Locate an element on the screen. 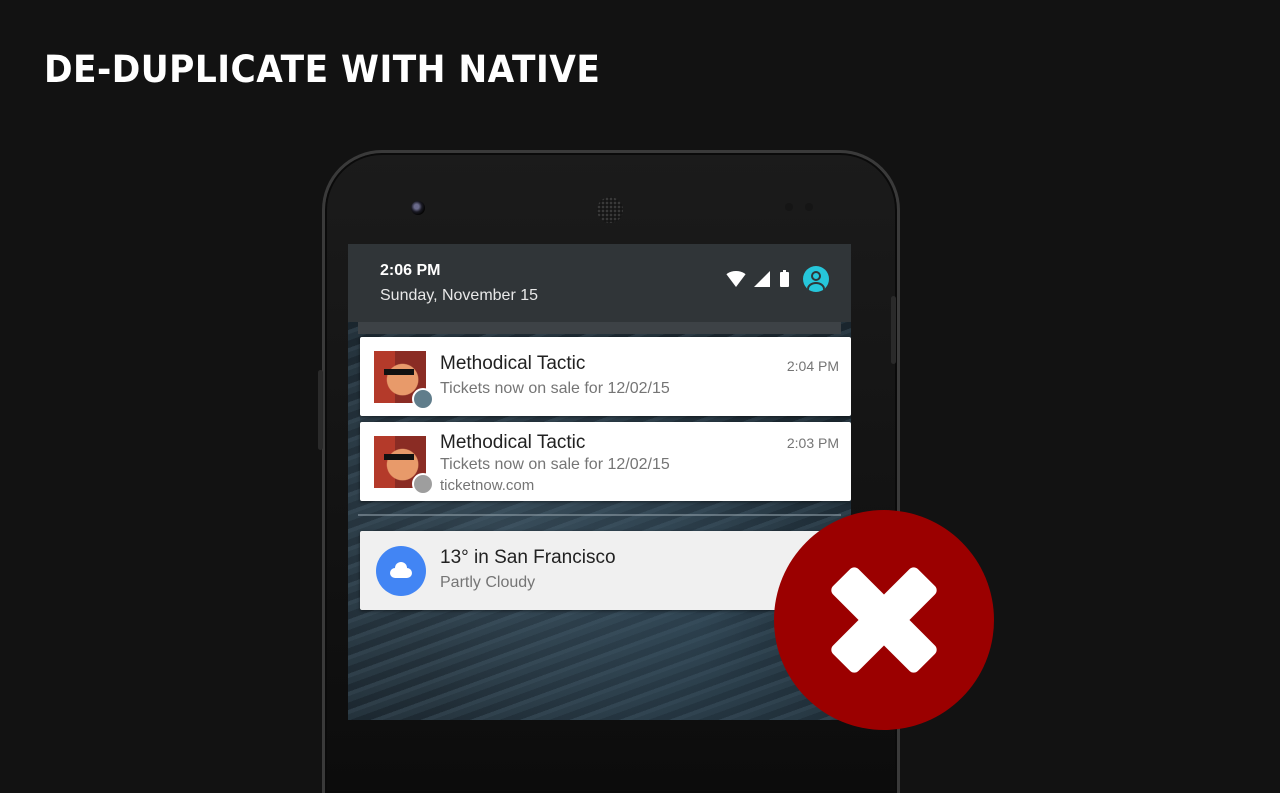 The height and width of the screenshot is (793, 1280). notification-subtext: ticketnow.com is located at coordinates (487, 485).